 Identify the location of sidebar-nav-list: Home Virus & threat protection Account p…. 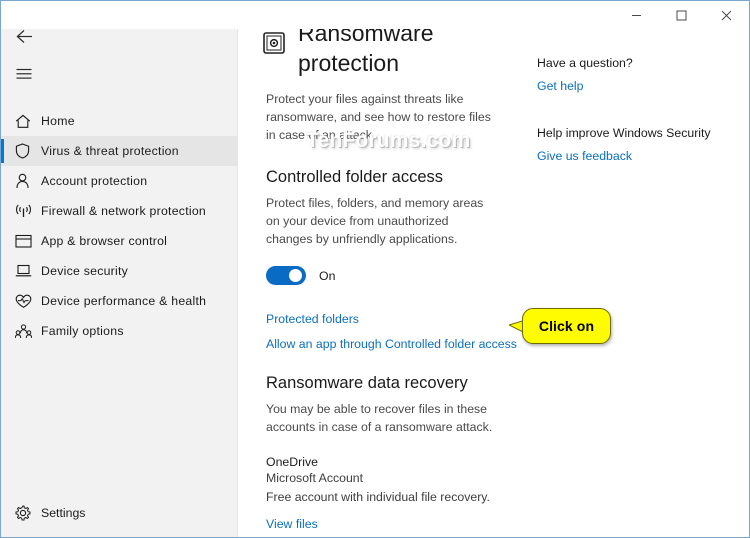
(119, 226).